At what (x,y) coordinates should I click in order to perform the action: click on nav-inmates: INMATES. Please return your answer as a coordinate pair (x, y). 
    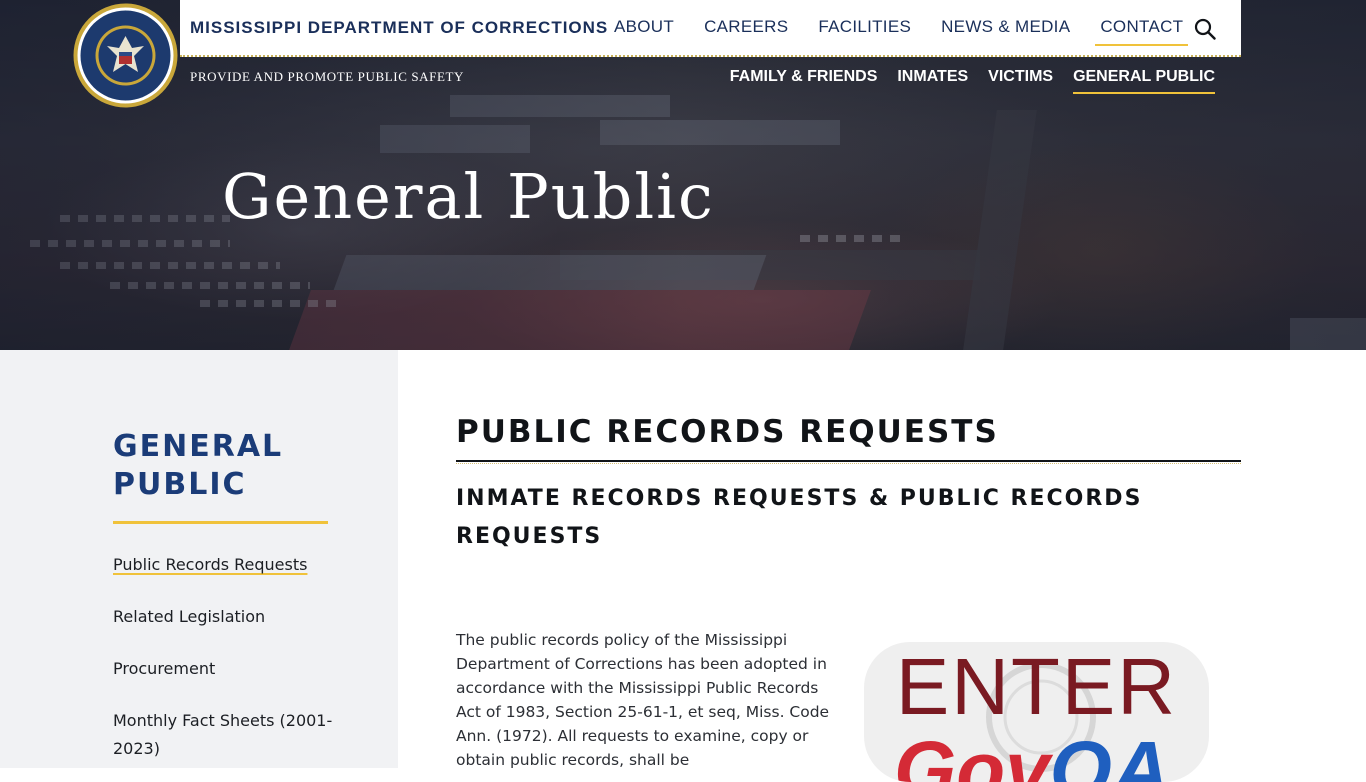
    Looking at the image, I should click on (932, 81).